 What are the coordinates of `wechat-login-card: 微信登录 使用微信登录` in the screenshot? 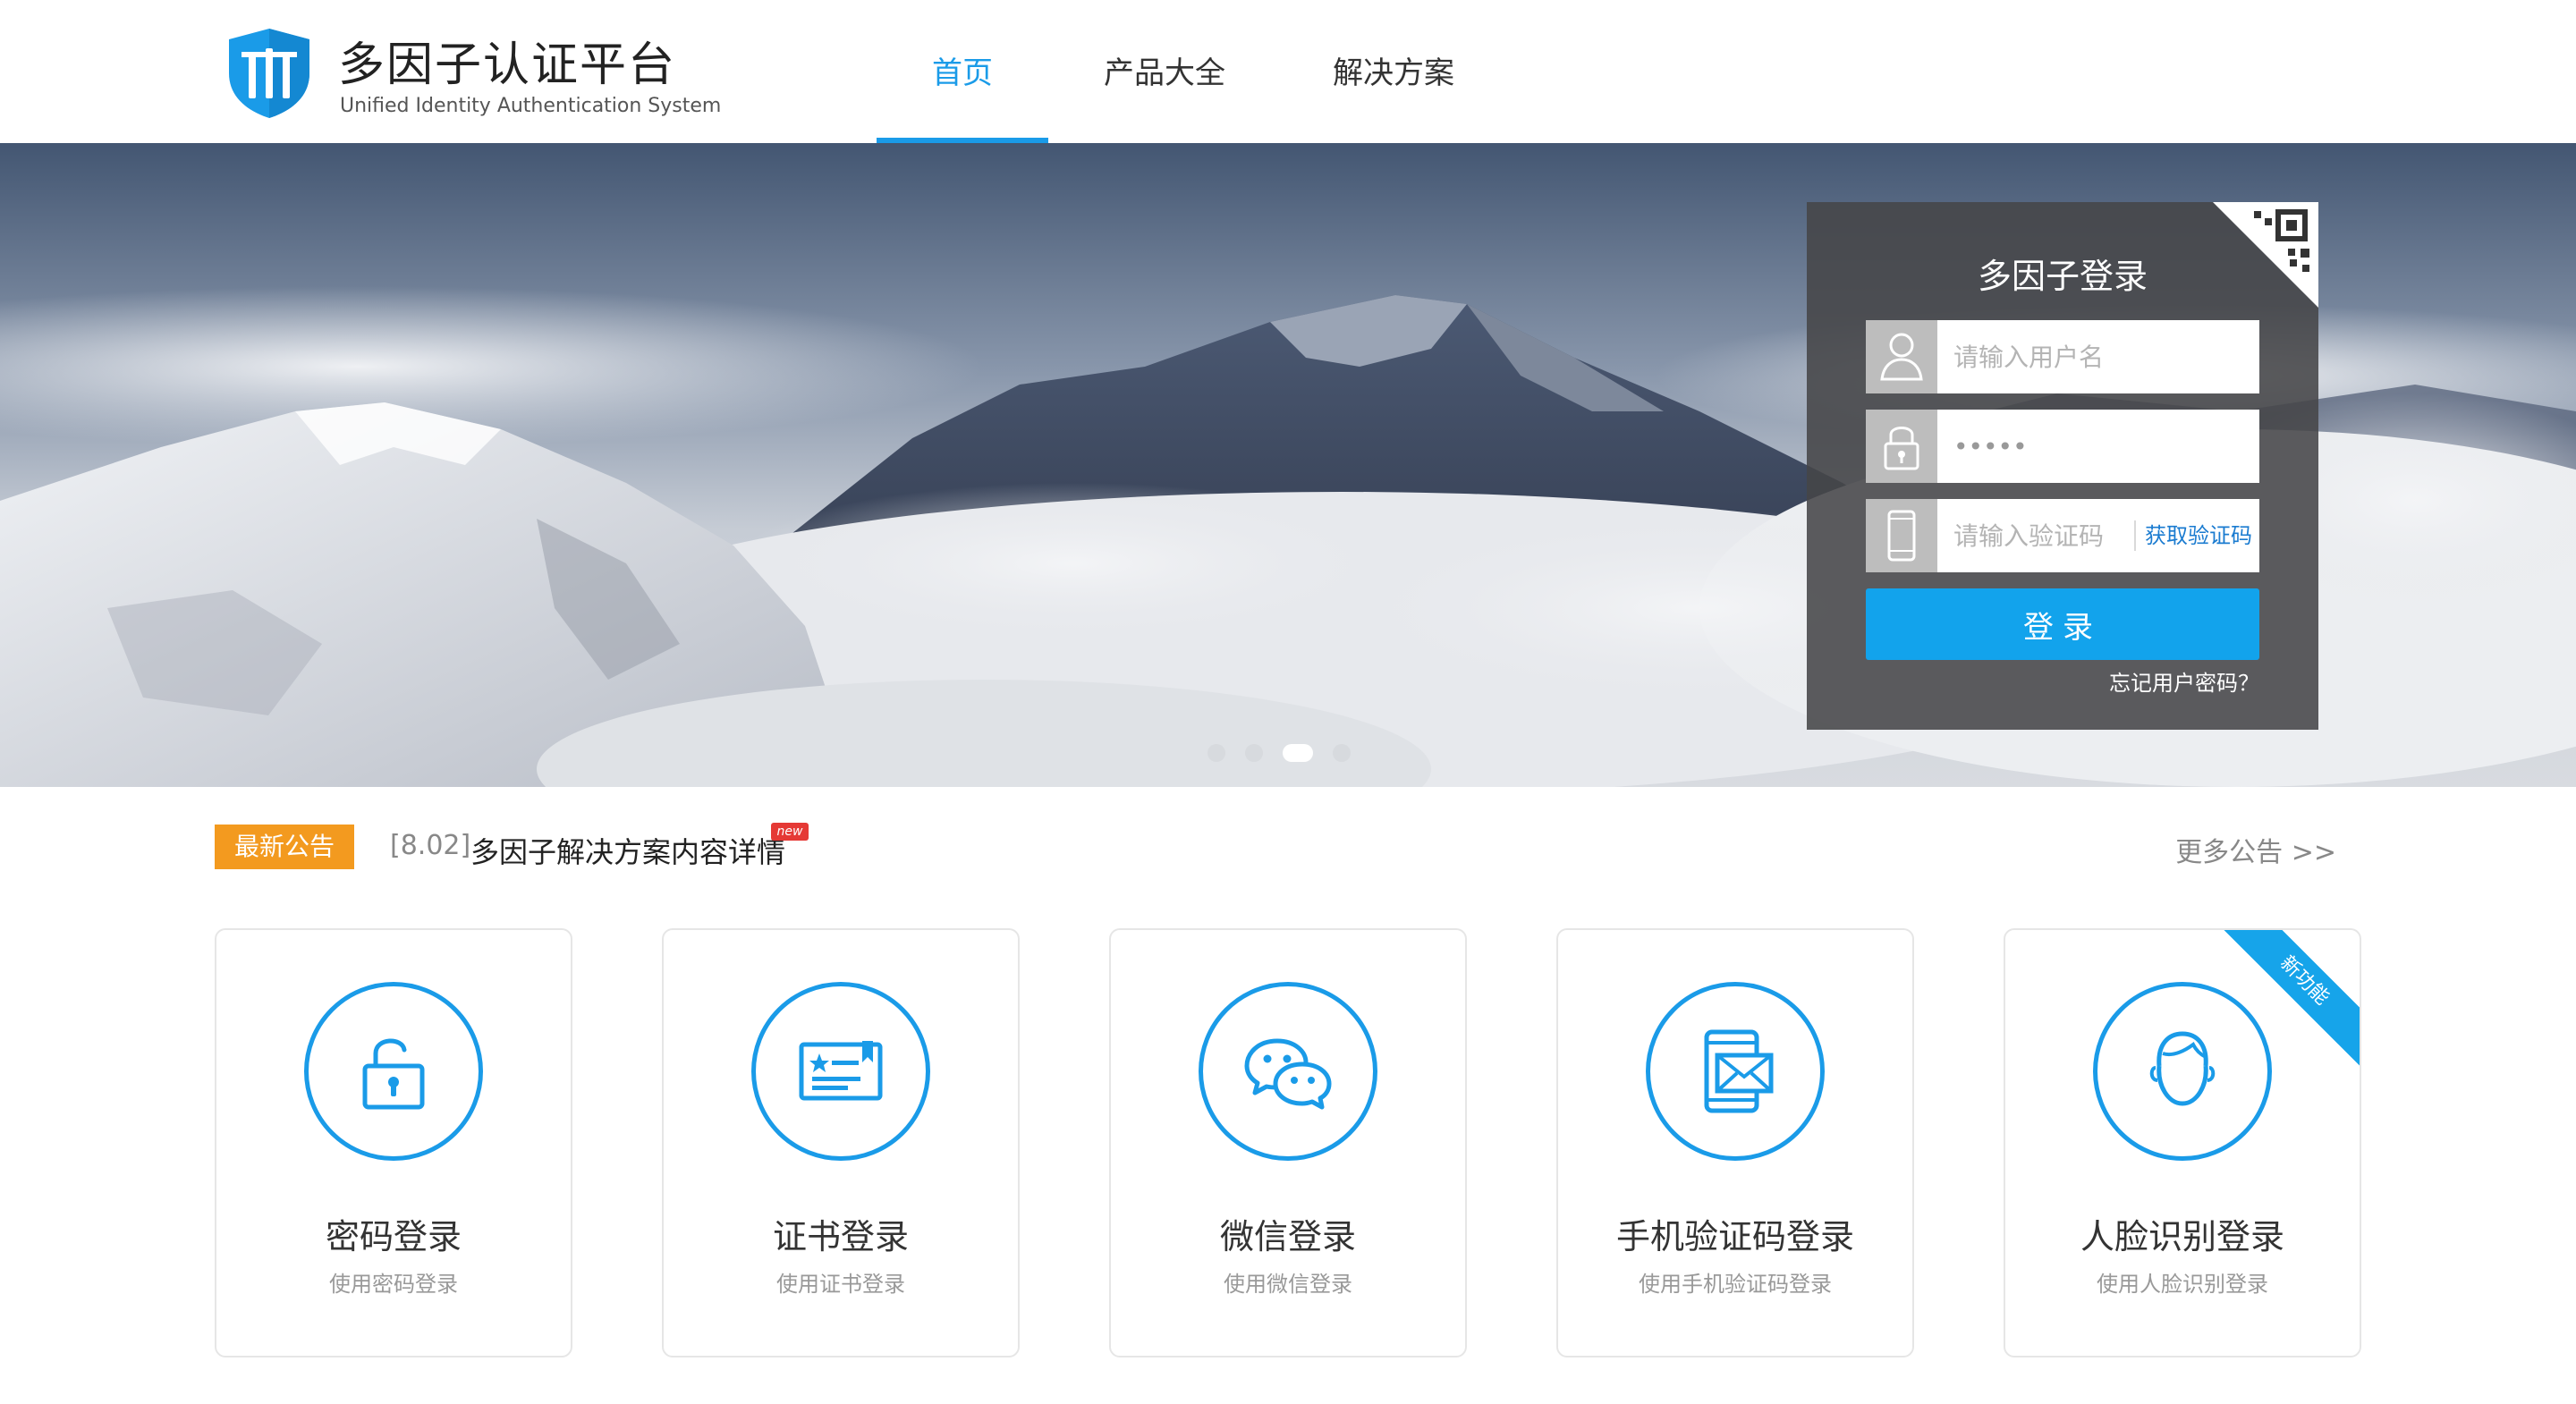 It's located at (1288, 1143).